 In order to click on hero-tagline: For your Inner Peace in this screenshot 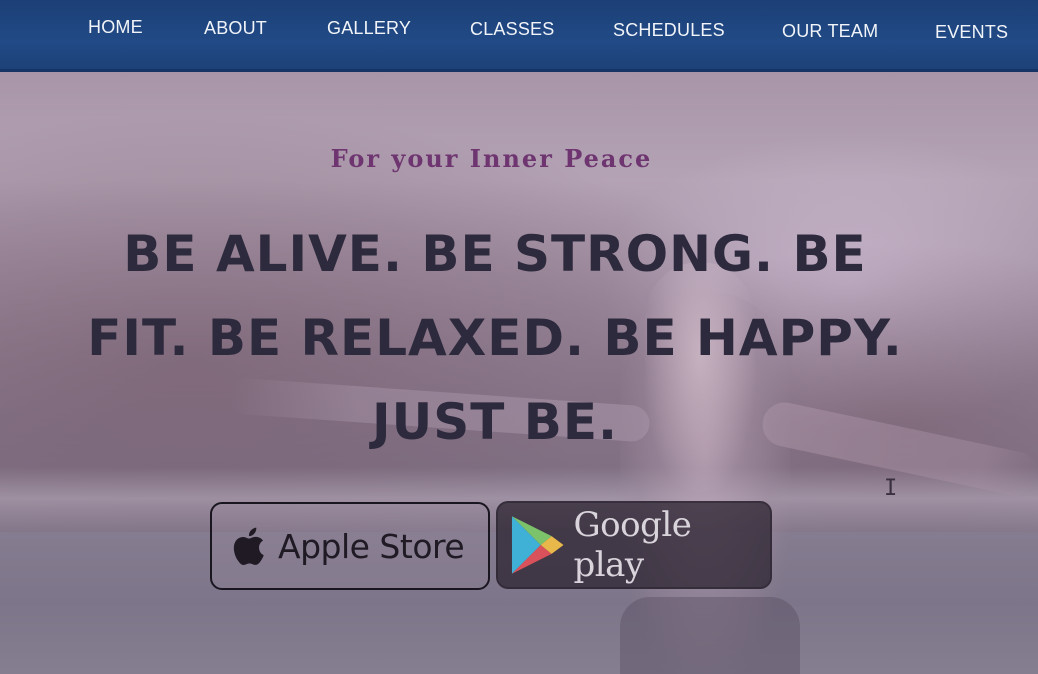, I will do `click(491, 158)`.